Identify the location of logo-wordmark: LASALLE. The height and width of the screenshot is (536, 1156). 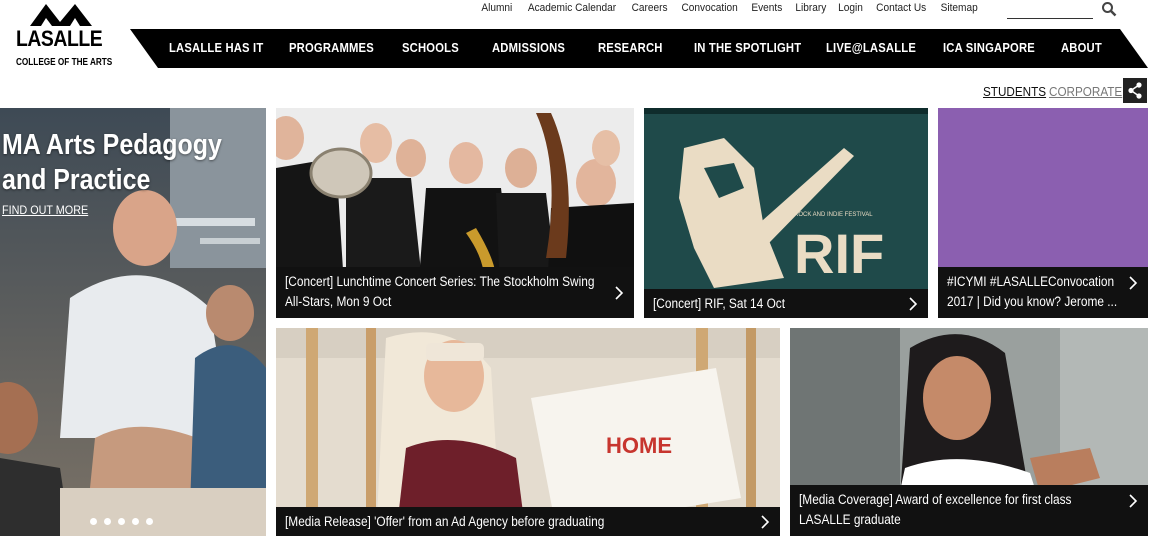
(59, 38).